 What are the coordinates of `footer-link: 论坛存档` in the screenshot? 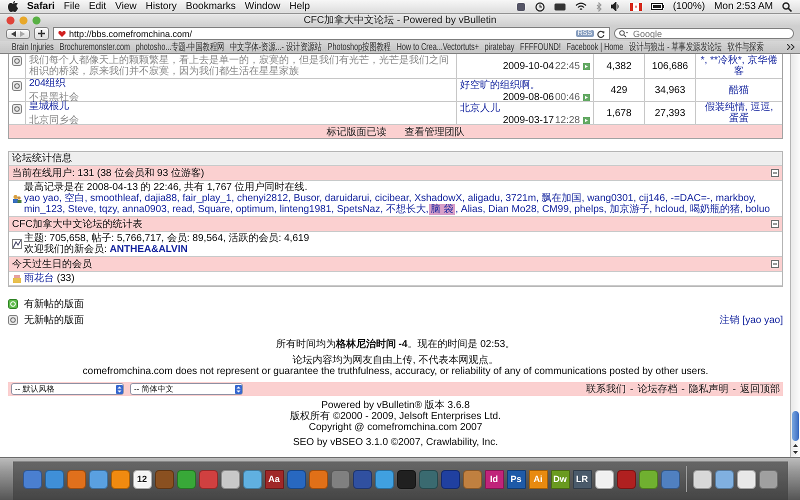 It's located at (657, 389).